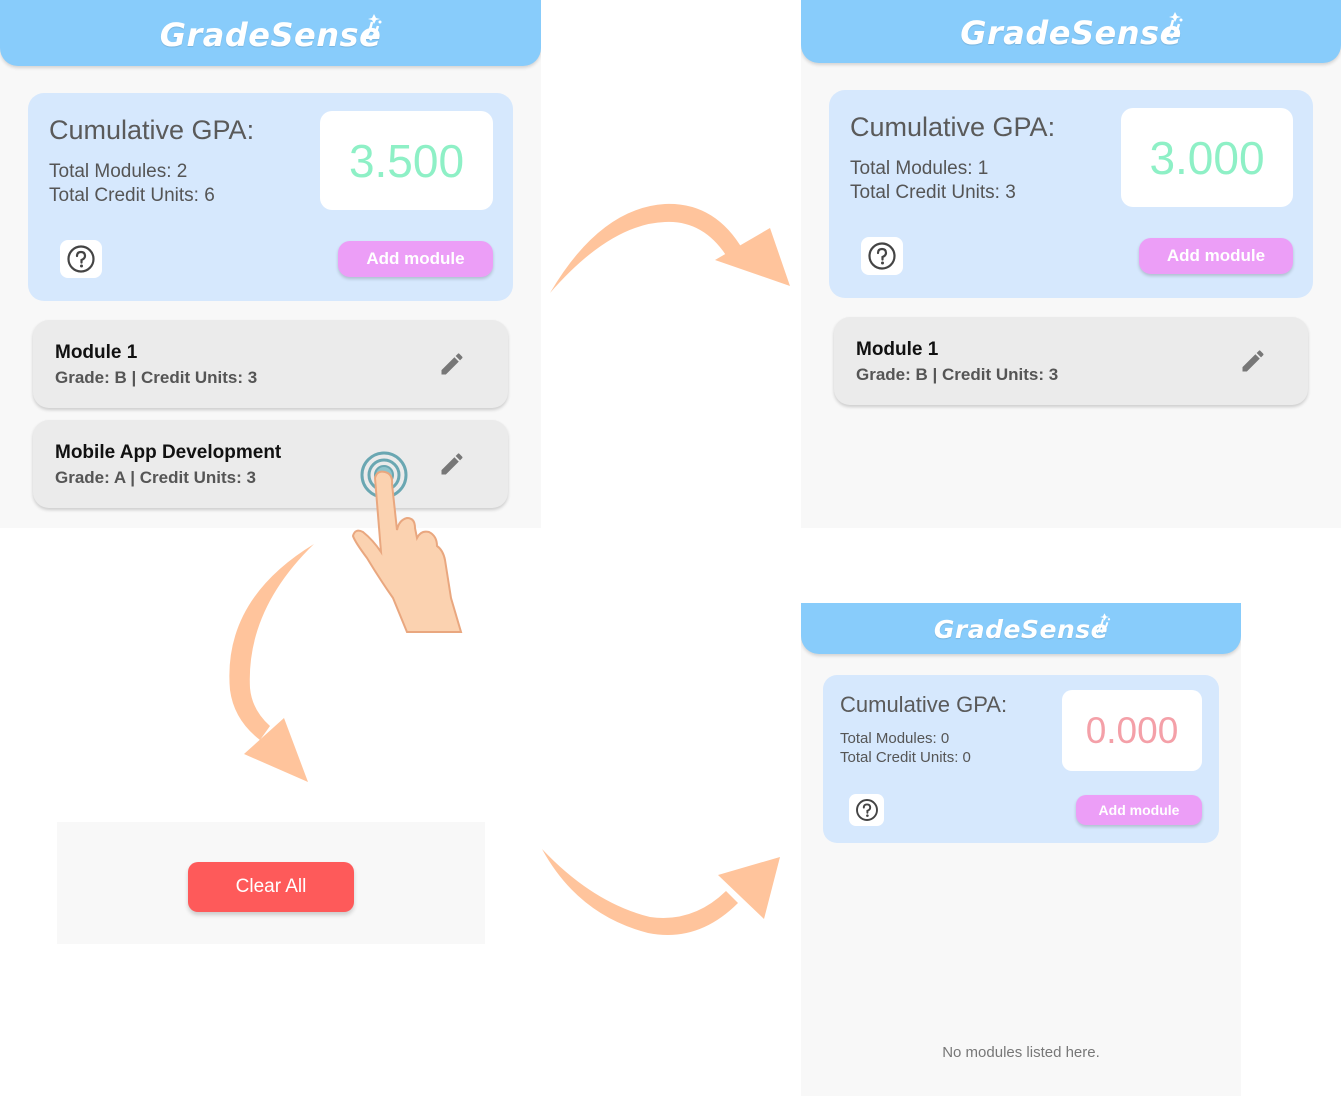 The image size is (1341, 1096). I want to click on gpa-value: 3.000, so click(1207, 157).